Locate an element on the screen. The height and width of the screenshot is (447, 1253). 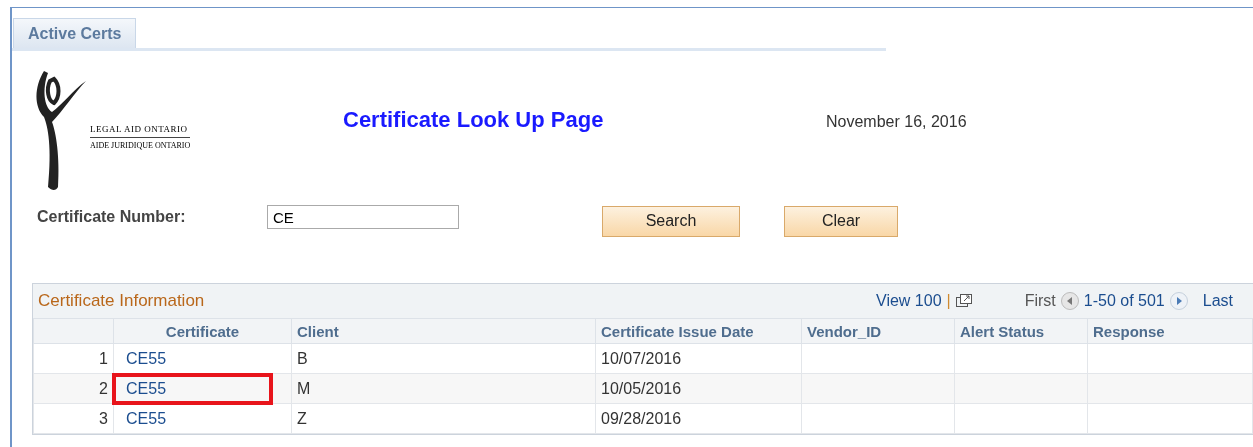
view-link: View 100 is located at coordinates (909, 301).